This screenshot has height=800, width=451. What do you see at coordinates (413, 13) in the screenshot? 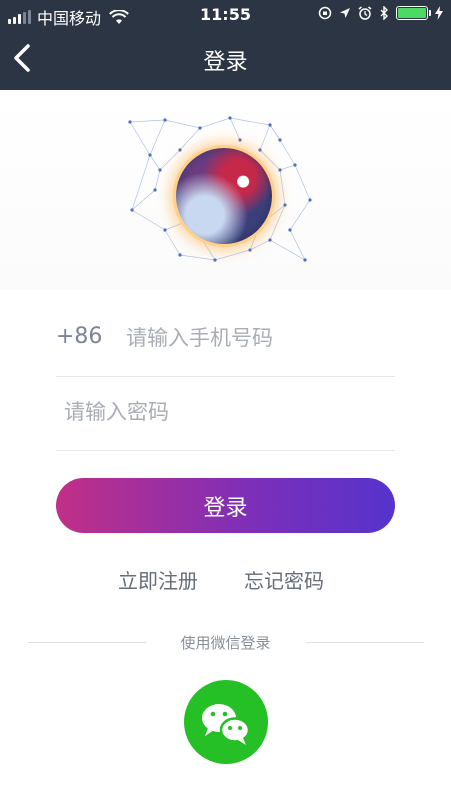
I see `battery-icon` at bounding box center [413, 13].